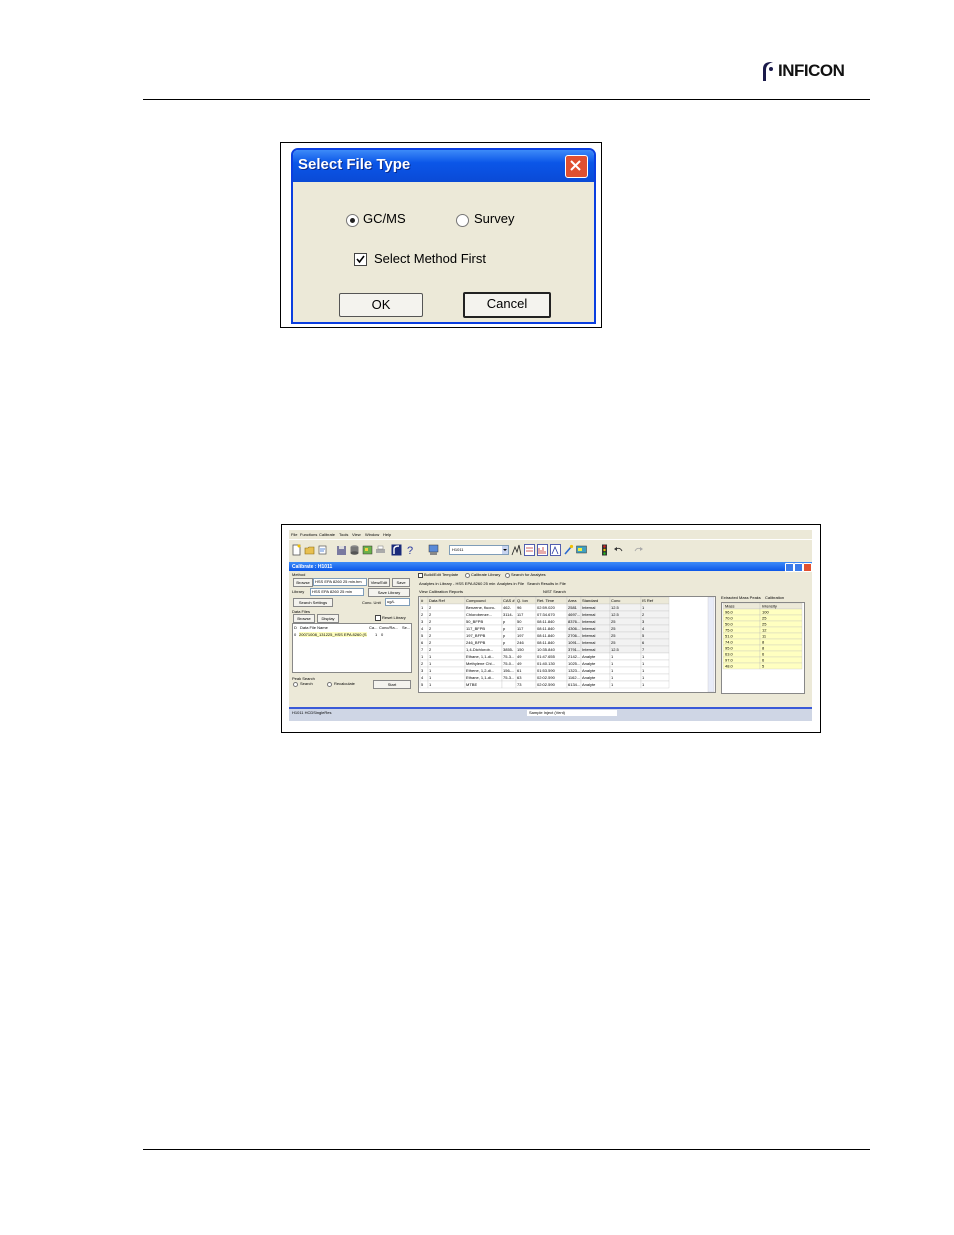  What do you see at coordinates (322, 550) in the screenshot?
I see `edit-file-icon` at bounding box center [322, 550].